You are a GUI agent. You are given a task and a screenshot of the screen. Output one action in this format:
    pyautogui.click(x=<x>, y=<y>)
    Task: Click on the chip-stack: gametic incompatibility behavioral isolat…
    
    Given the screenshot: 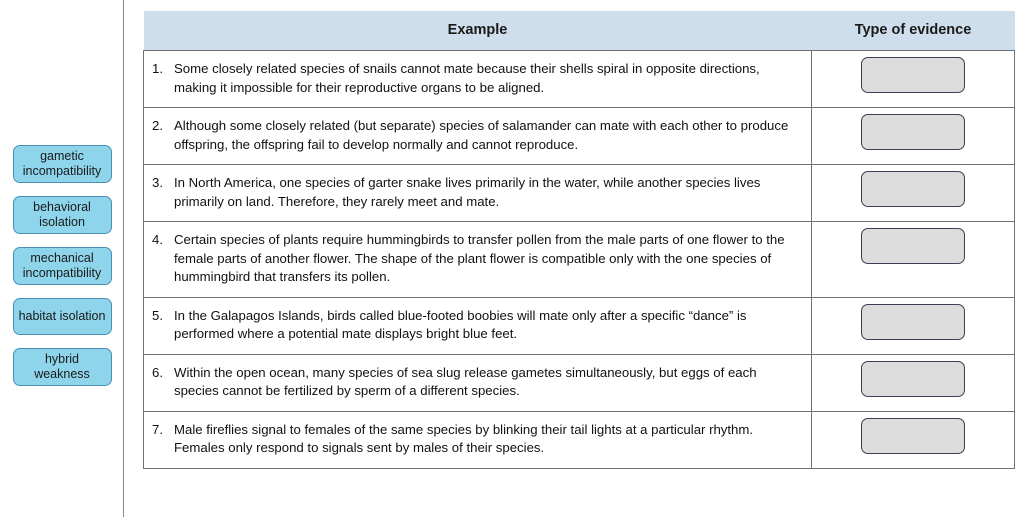 What is the action you would take?
    pyautogui.click(x=62, y=265)
    